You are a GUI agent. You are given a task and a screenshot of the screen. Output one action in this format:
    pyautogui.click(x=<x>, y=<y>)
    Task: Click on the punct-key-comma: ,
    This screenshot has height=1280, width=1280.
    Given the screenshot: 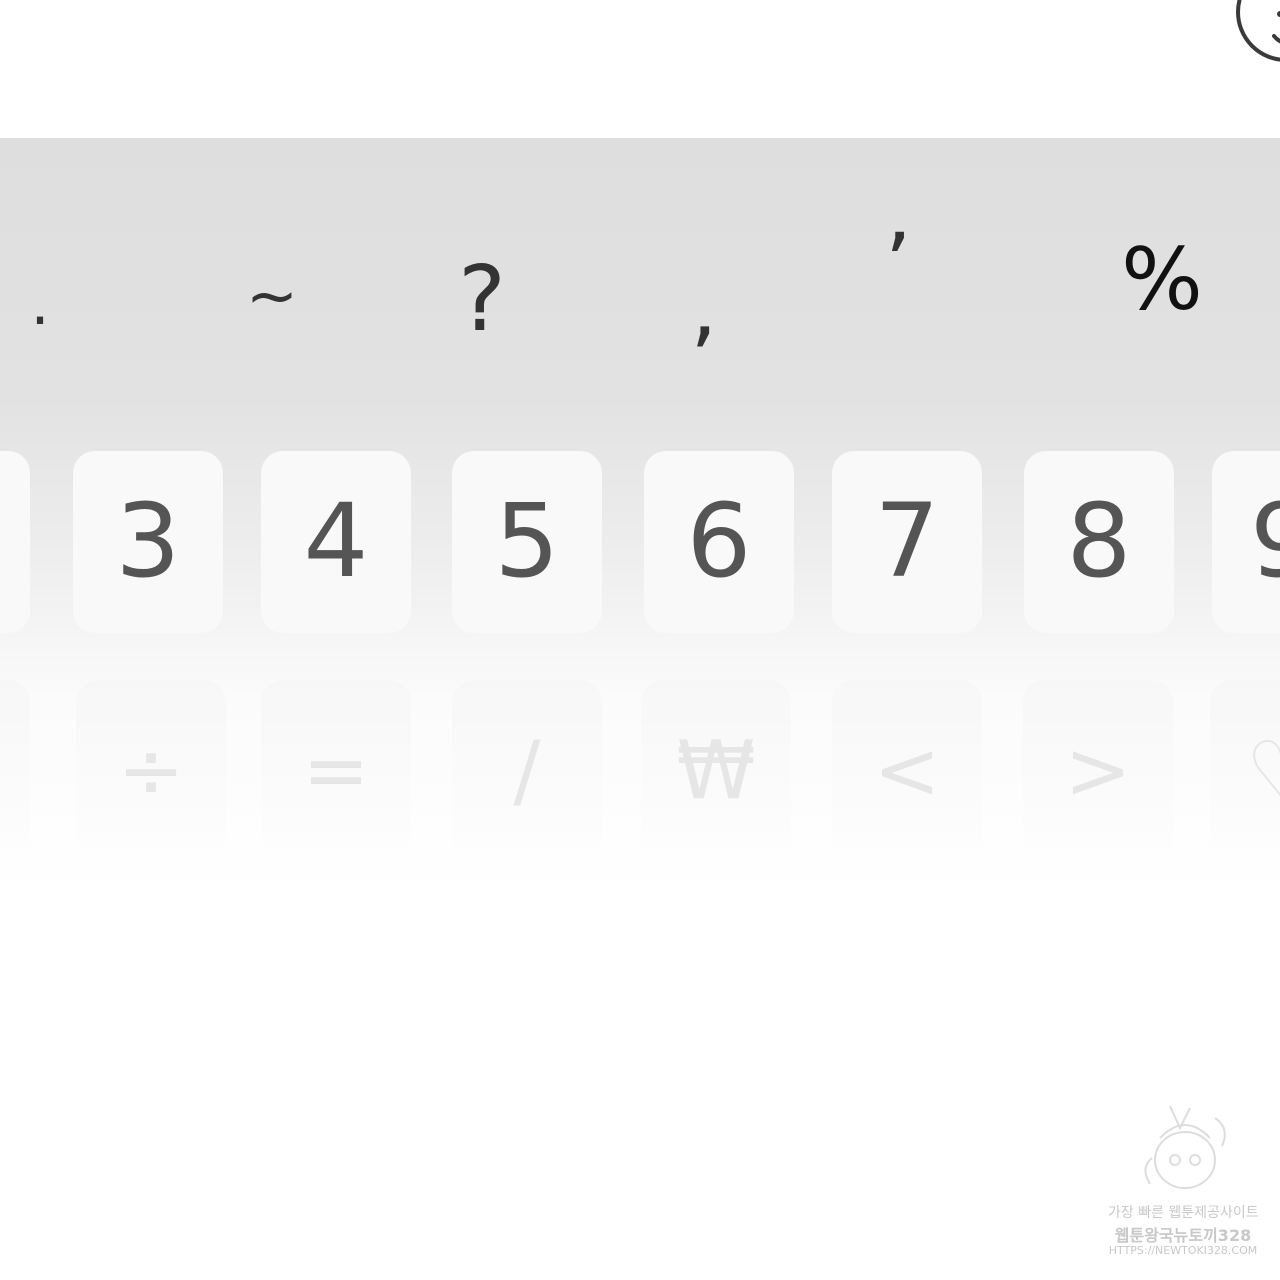 What is the action you would take?
    pyautogui.click(x=704, y=308)
    